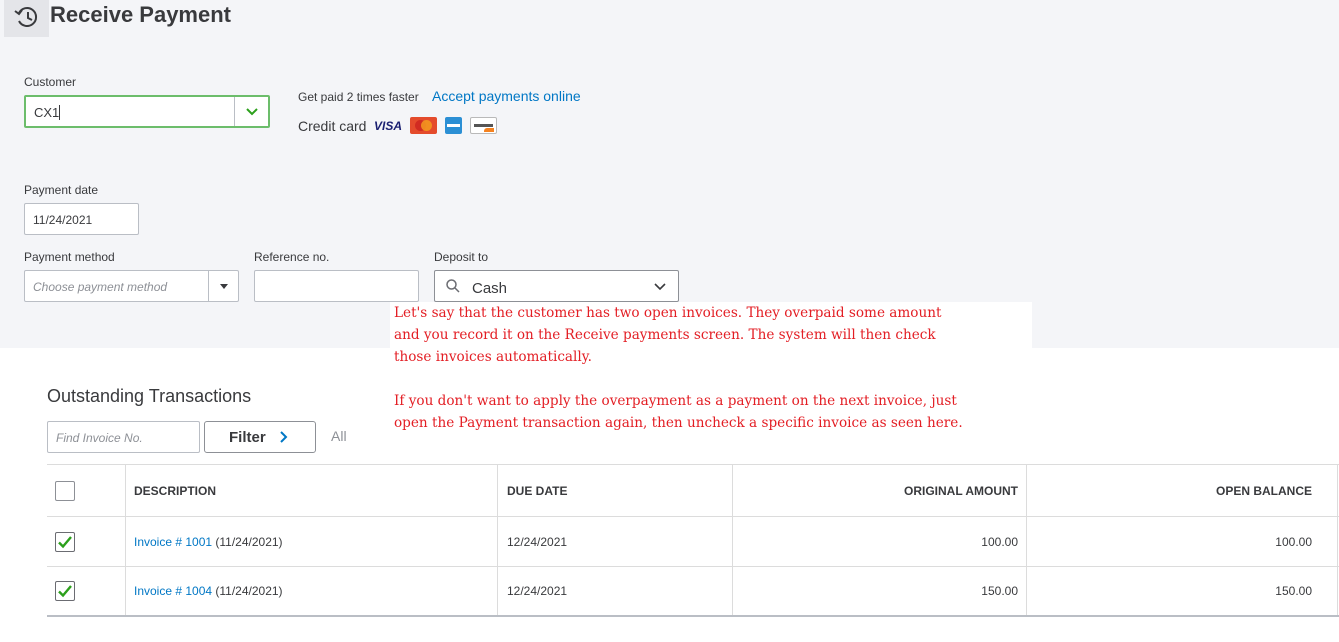  Describe the element at coordinates (556, 286) in the screenshot. I see `deposit-to-select: Cash` at that location.